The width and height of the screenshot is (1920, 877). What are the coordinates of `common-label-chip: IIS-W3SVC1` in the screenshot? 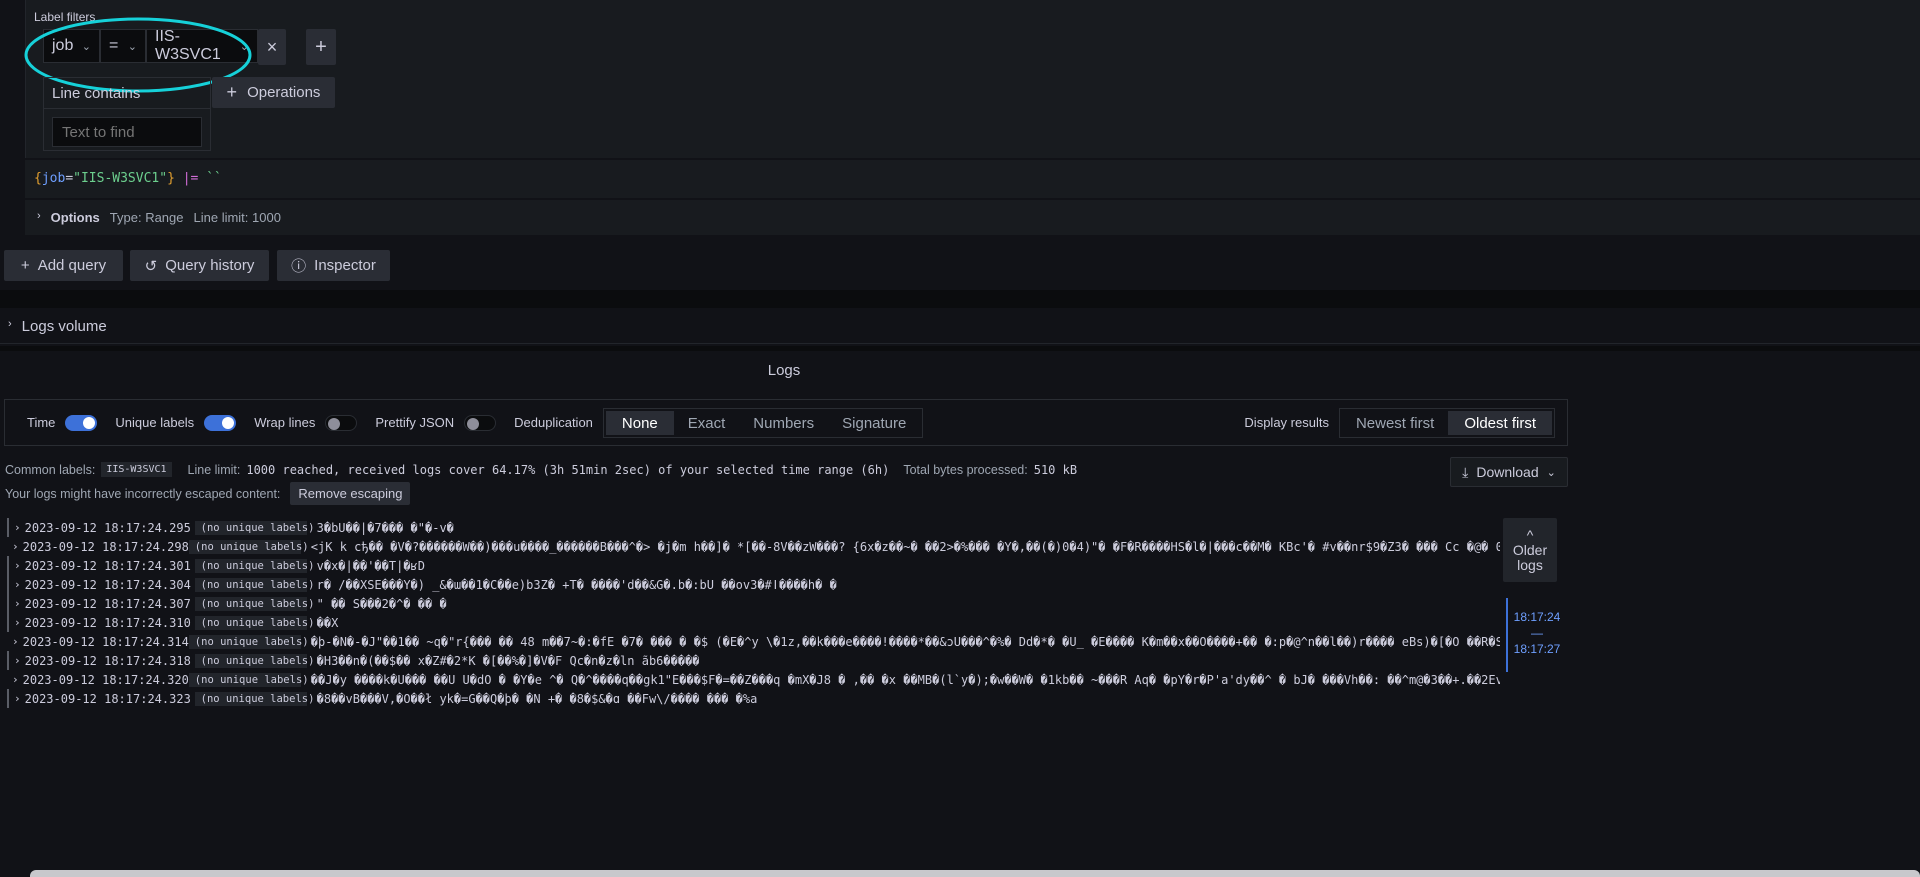 It's located at (136, 469).